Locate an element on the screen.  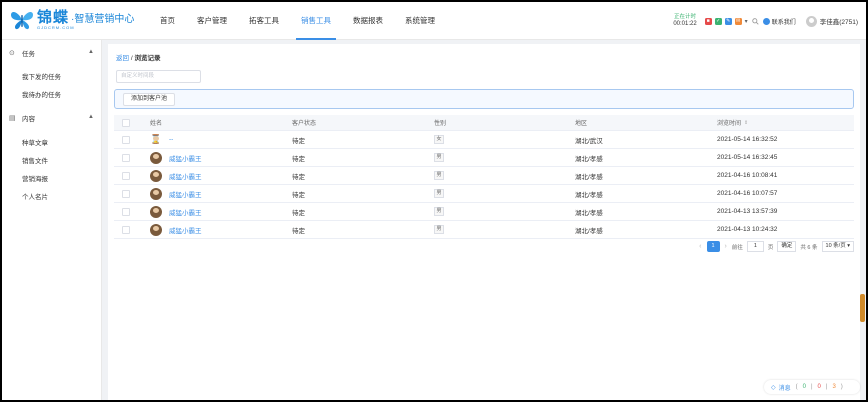
page-unit: 页 is located at coordinates (770, 247).